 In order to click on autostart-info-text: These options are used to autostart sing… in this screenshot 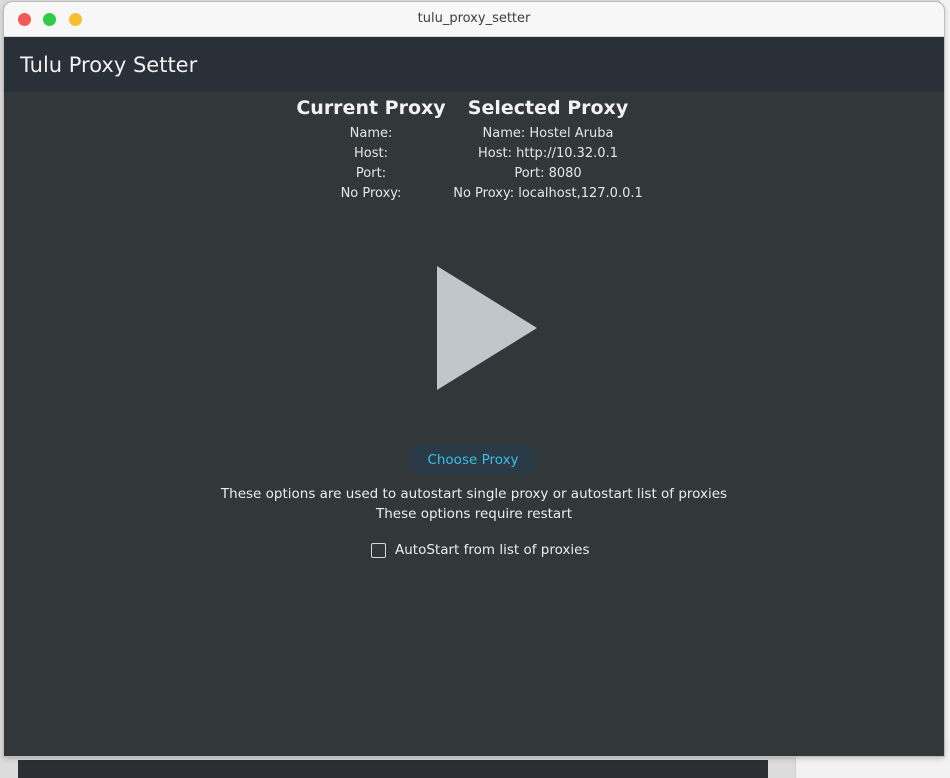, I will do `click(474, 494)`.